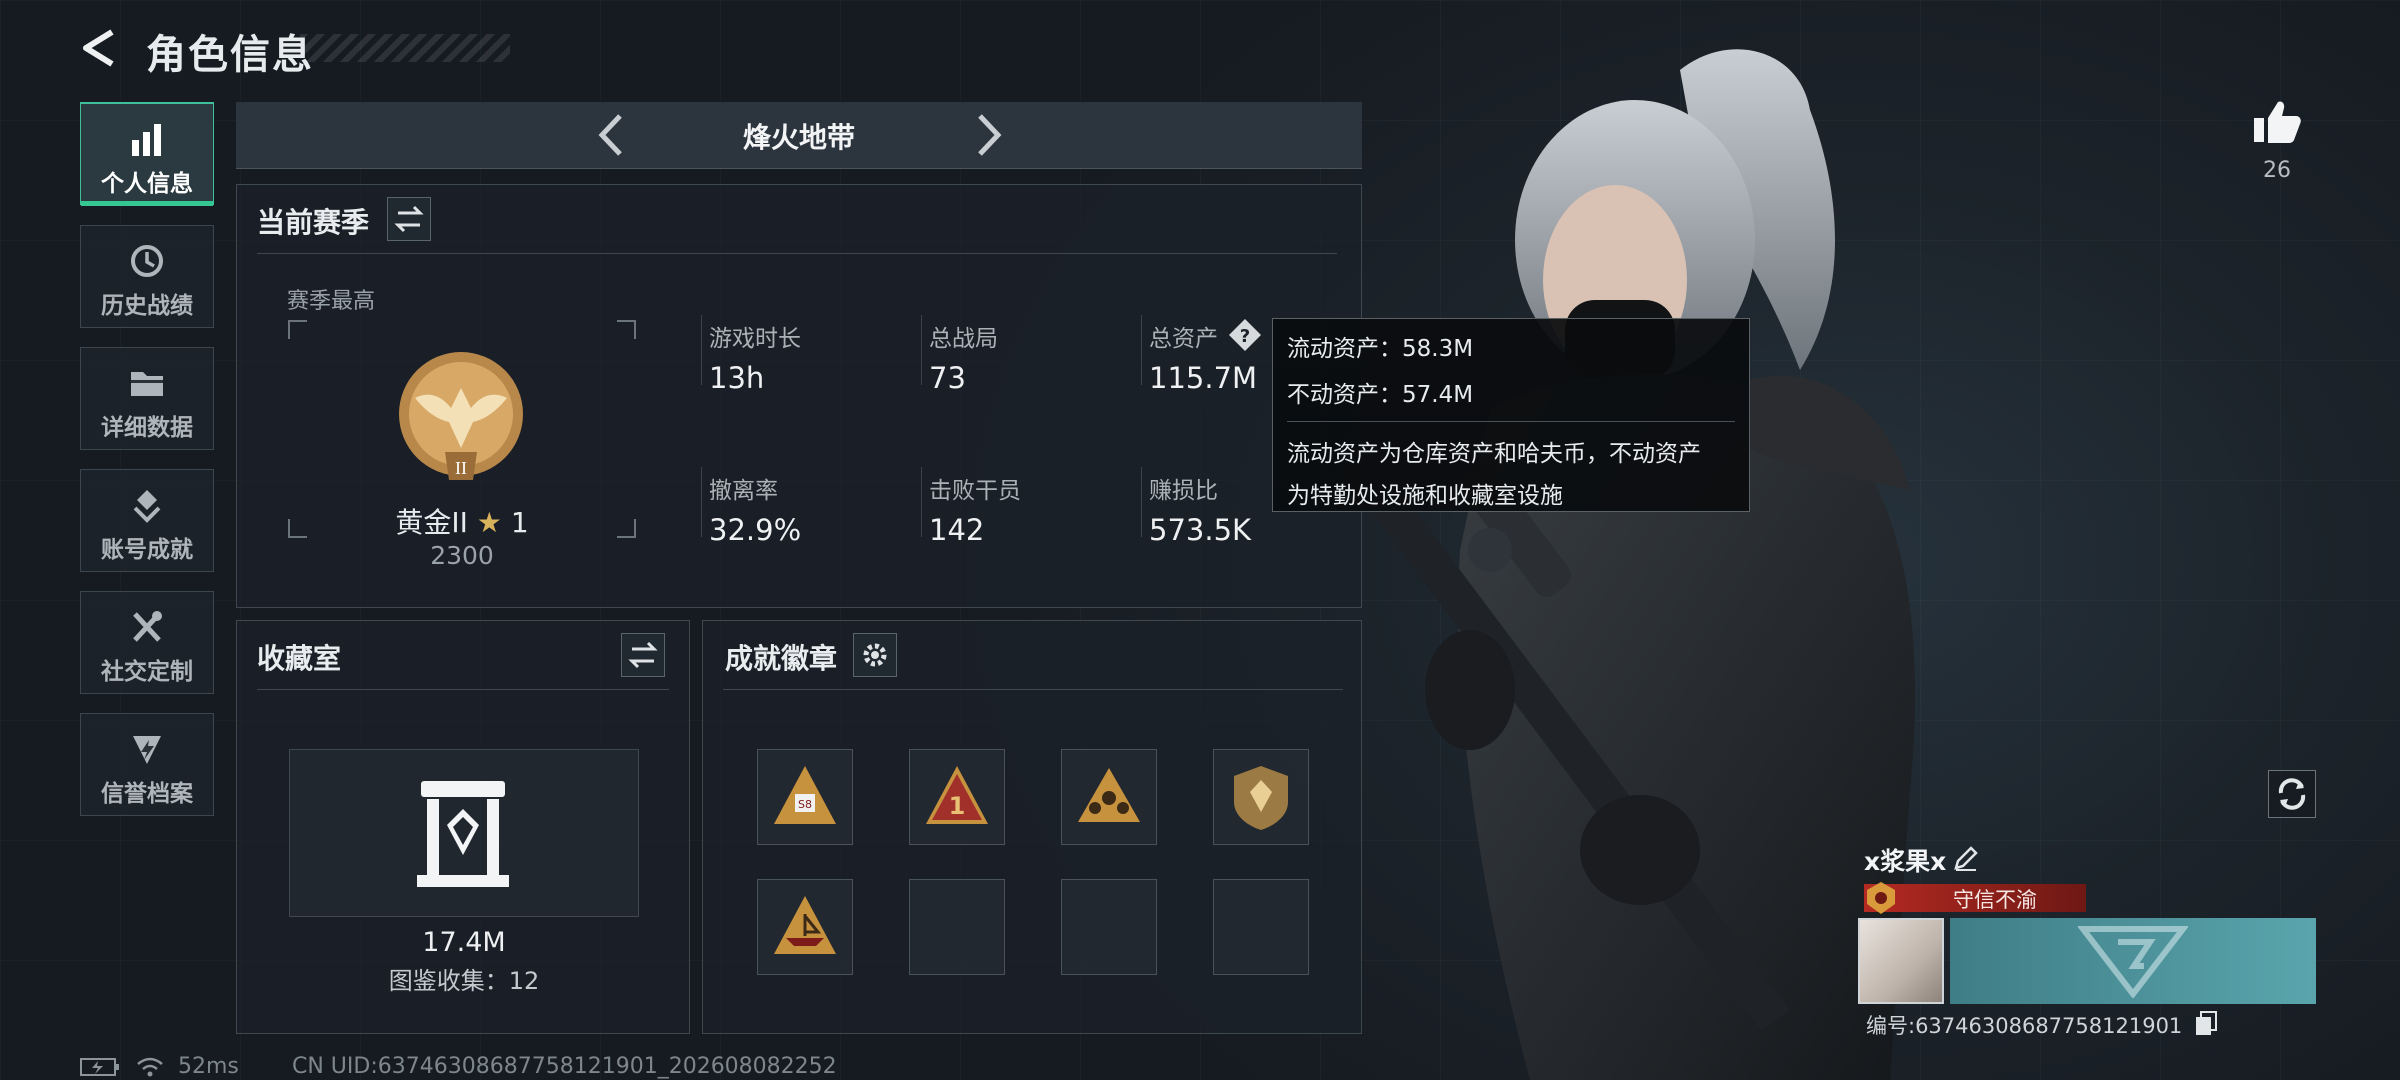 The height and width of the screenshot is (1080, 2400). What do you see at coordinates (1183, 339) in the screenshot?
I see `stat-label-total-assets: 总资产` at bounding box center [1183, 339].